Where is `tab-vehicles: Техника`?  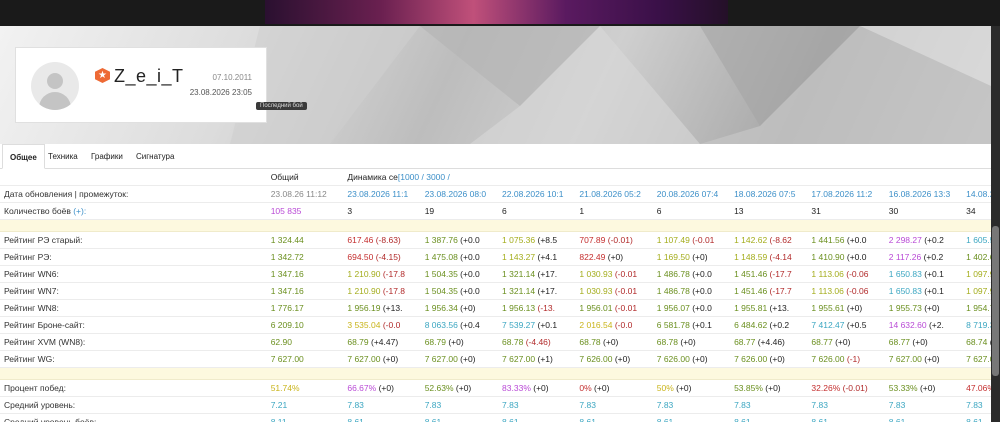 tab-vehicles: Техника is located at coordinates (63, 156).